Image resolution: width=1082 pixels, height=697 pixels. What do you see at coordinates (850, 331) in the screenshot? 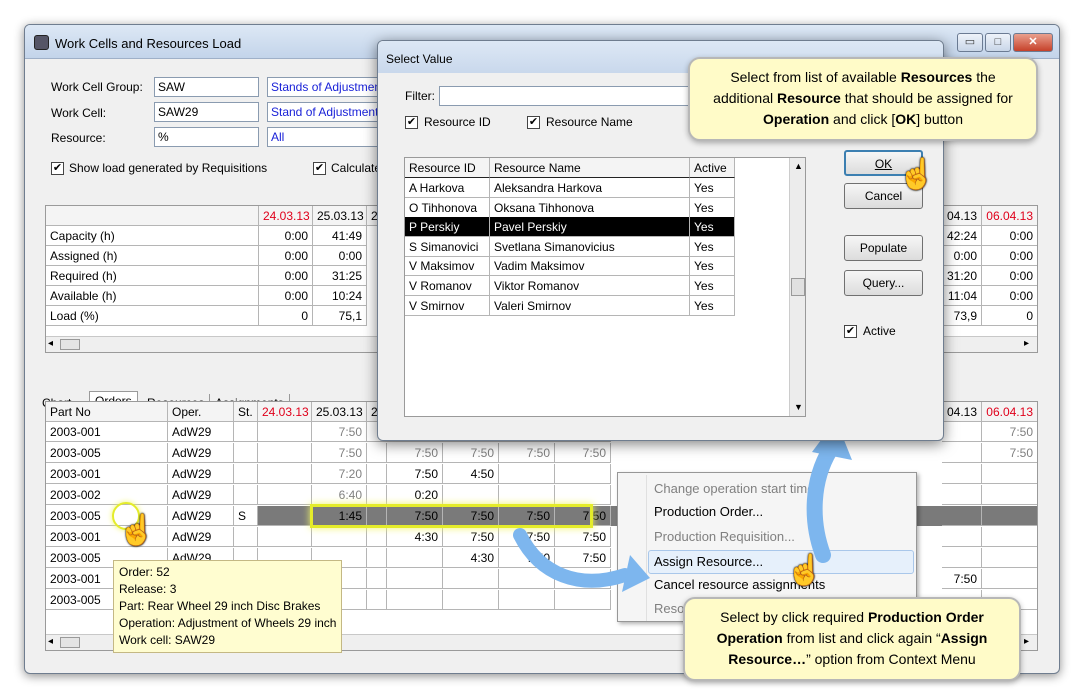
I see `active-checkbox: ✔` at bounding box center [850, 331].